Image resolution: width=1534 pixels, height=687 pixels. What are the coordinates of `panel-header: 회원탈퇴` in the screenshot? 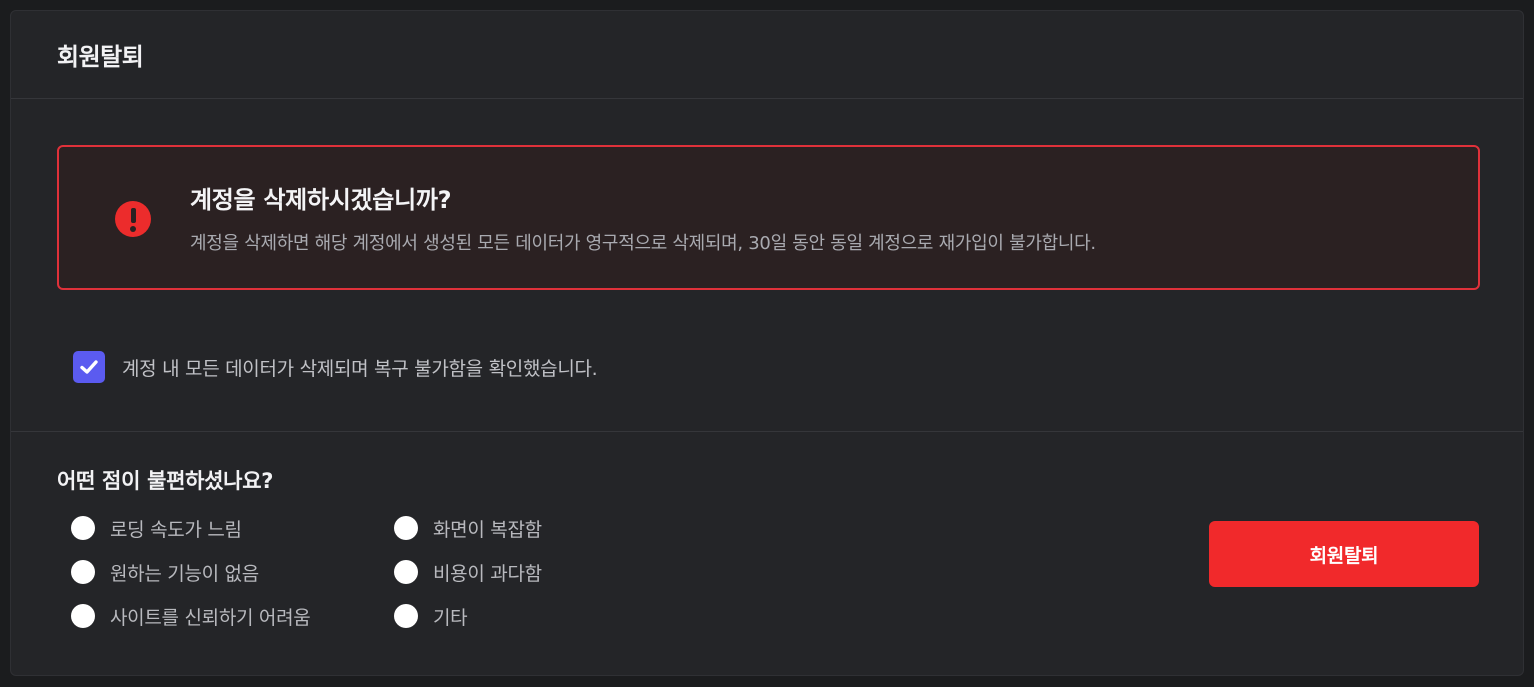 It's located at (767, 55).